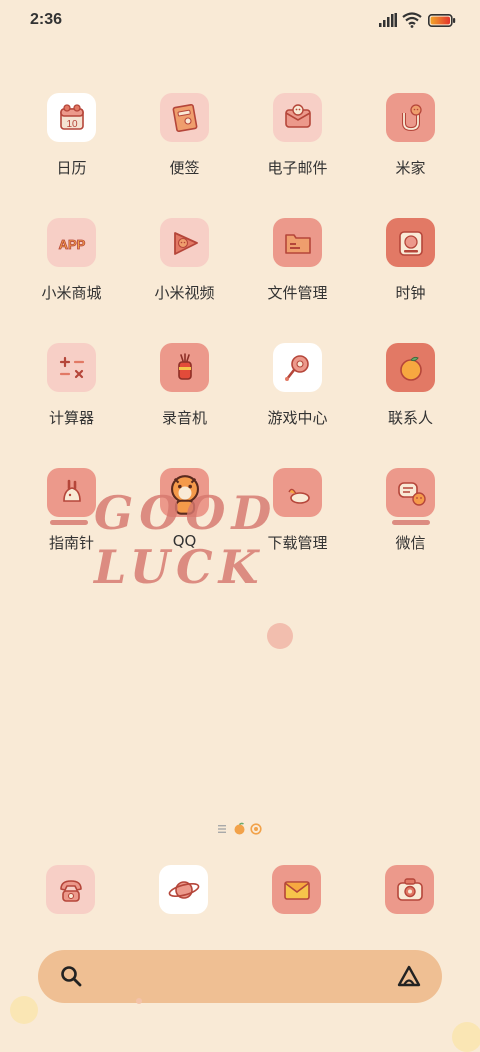 The width and height of the screenshot is (480, 1052). What do you see at coordinates (240, 21) in the screenshot?
I see `status-bar: 2:36` at bounding box center [240, 21].